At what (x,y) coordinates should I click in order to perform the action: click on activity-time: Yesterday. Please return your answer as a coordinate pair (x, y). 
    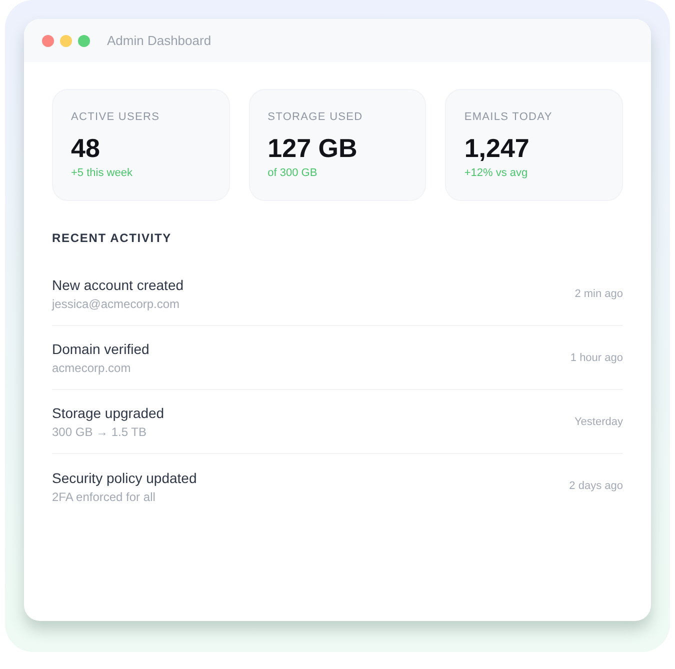
    Looking at the image, I should click on (598, 422).